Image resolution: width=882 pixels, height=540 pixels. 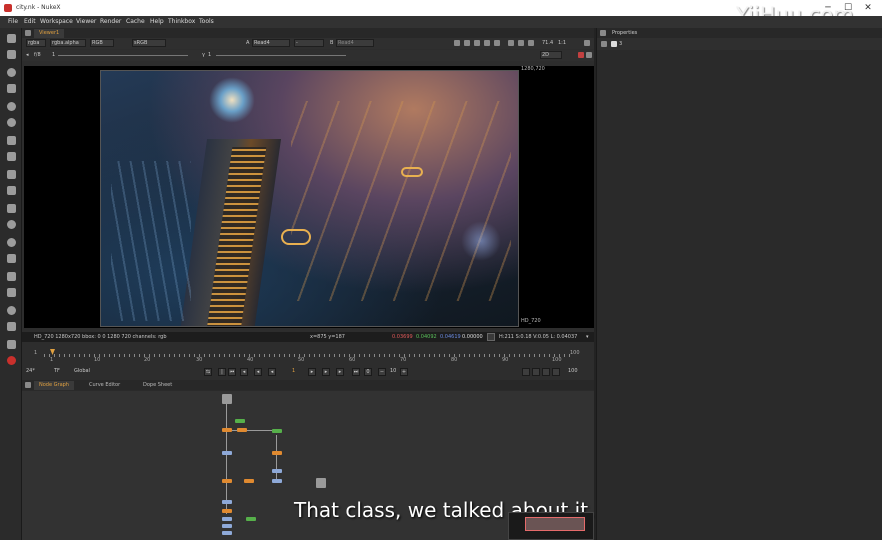 I want to click on loop-icon, so click(x=536, y=372).